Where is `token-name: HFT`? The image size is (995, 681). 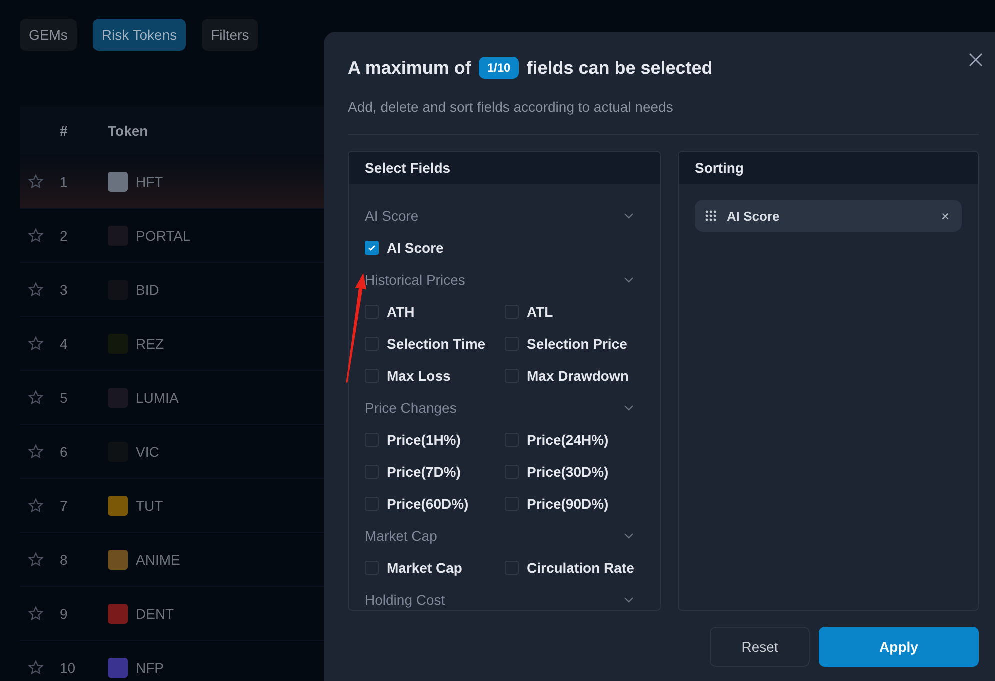 token-name: HFT is located at coordinates (150, 182).